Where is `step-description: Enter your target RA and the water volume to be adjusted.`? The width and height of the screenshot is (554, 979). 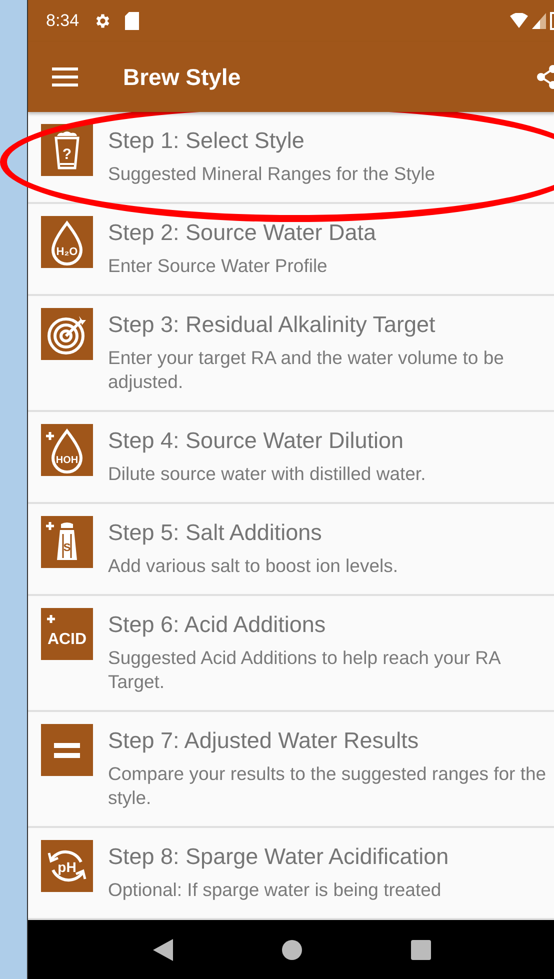
step-description: Enter your target RA and the water volume to be adjusted. is located at coordinates (306, 370).